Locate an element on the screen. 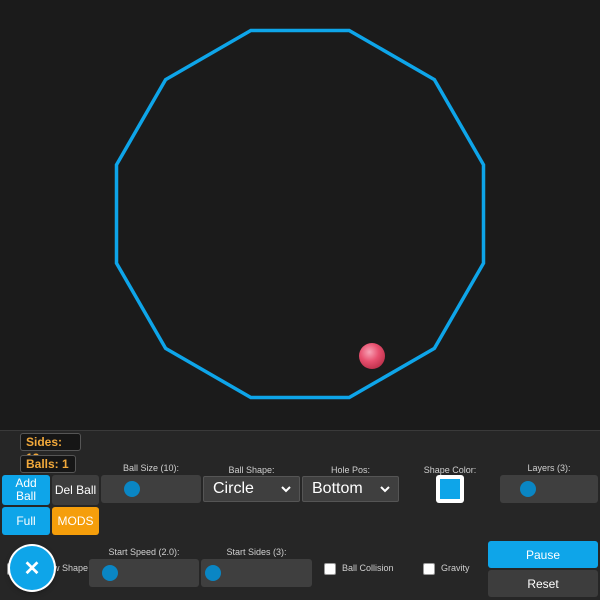 The width and height of the screenshot is (600, 600). ball-shape-value: Circle is located at coordinates (233, 488).